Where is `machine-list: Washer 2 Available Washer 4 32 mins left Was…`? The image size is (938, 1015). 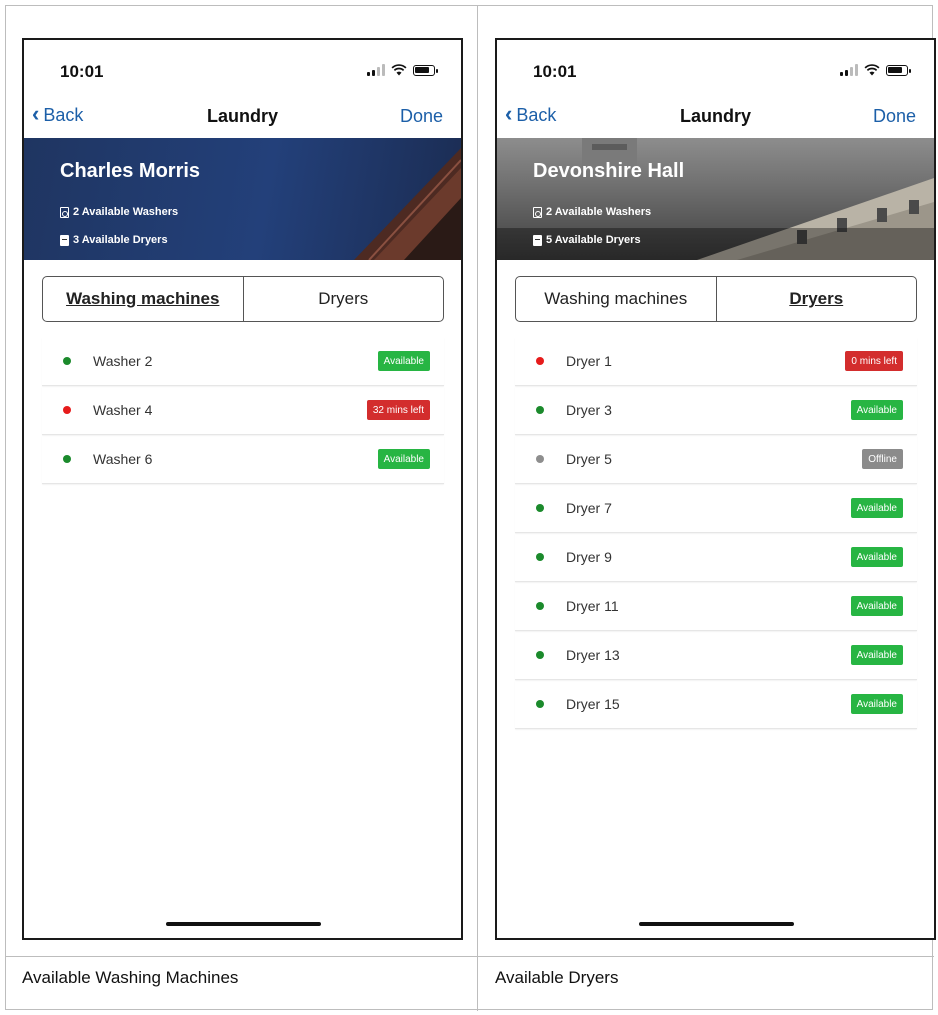 machine-list: Washer 2 Available Washer 4 32 mins left Was… is located at coordinates (243, 410).